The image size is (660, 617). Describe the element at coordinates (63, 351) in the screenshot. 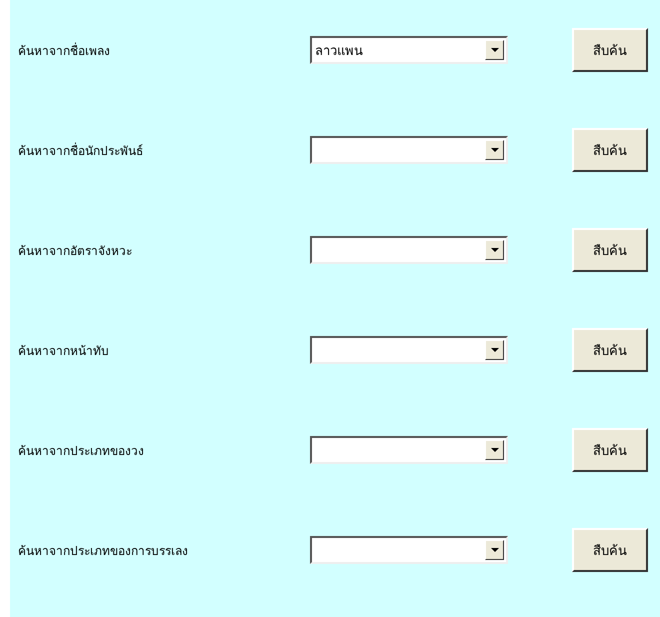

I see `field-label: ค้นหาจากหน้าทับ` at that location.